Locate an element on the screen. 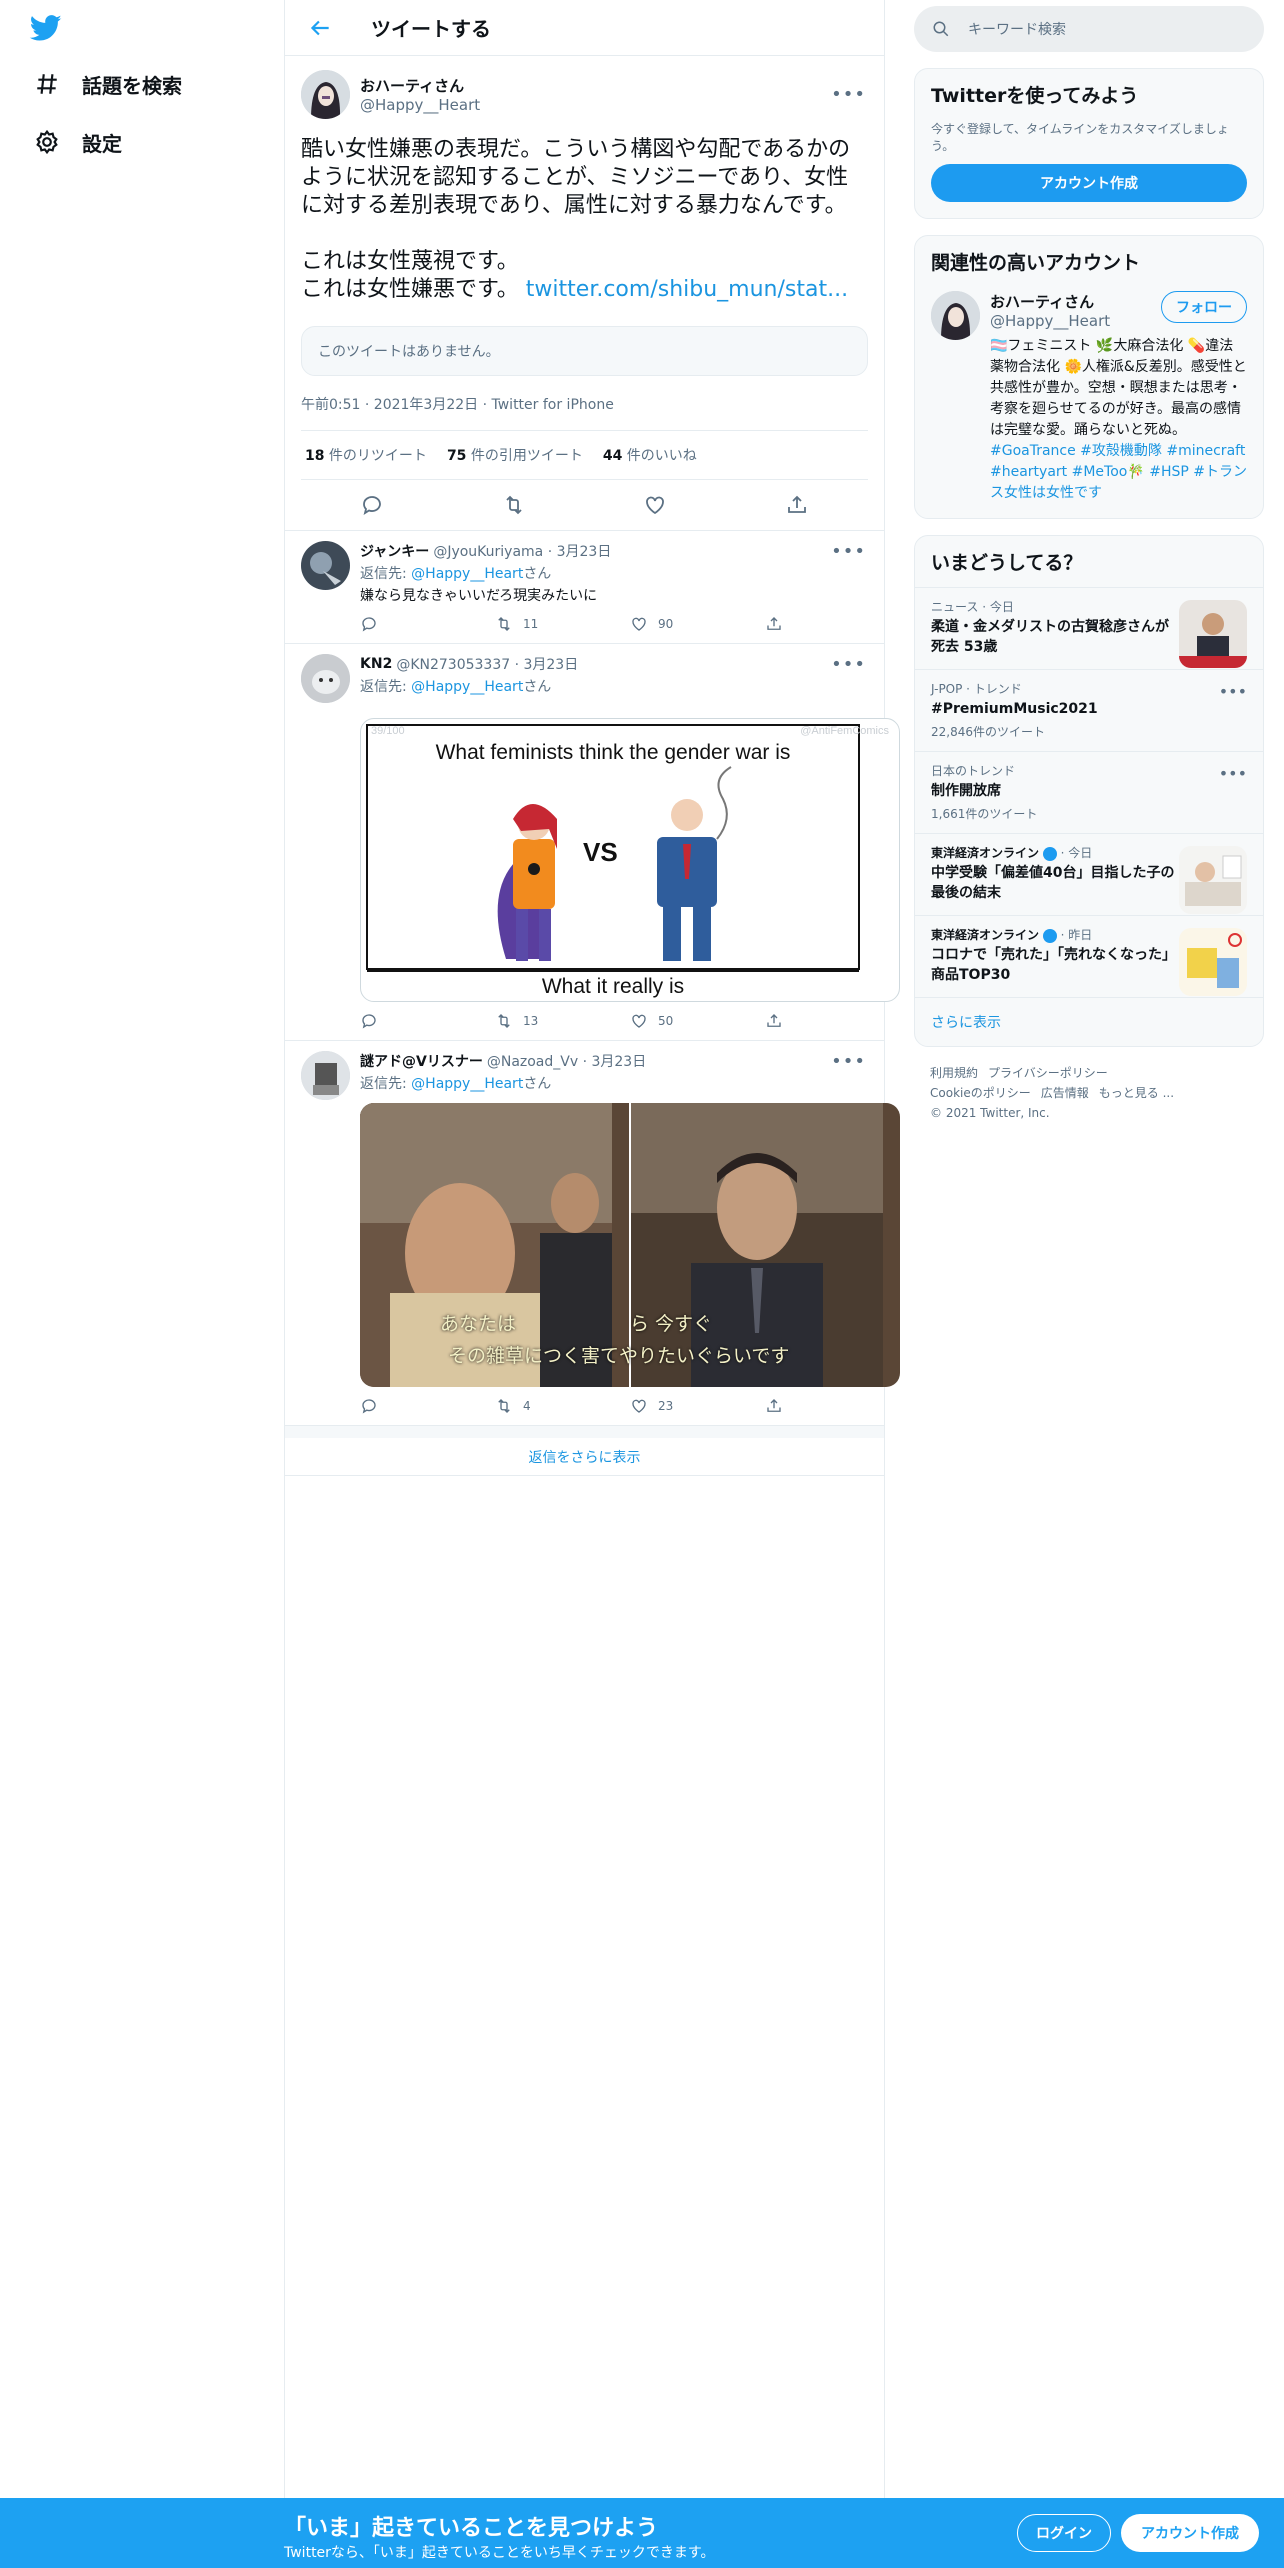 The width and height of the screenshot is (1284, 2568). retweet-icon is located at coordinates (514, 505).